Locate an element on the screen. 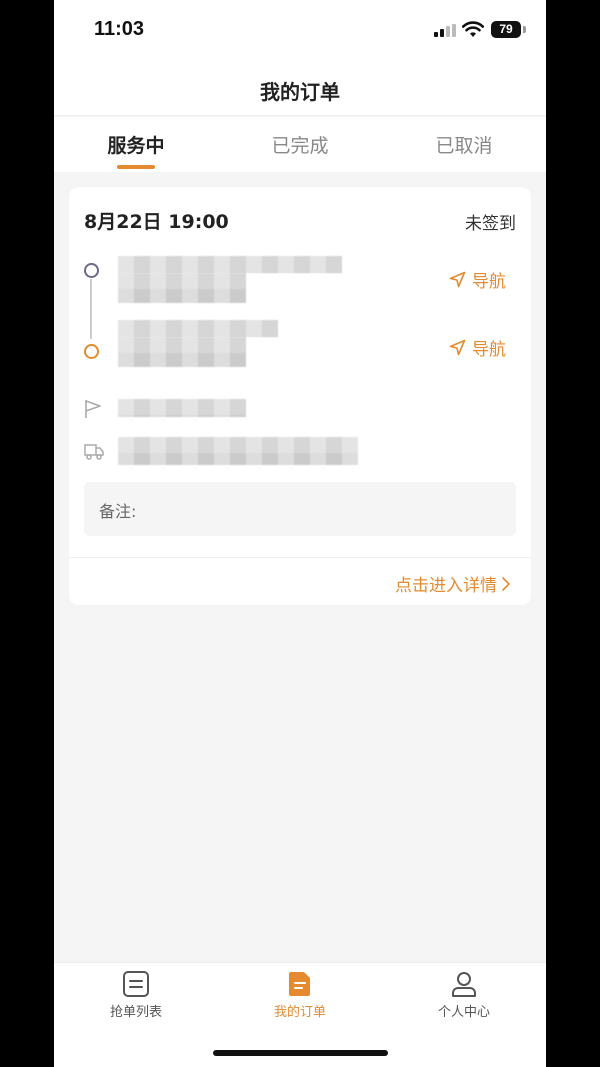 Image resolution: width=600 pixels, height=1067 pixels. tabbar-my-orders: 我的订单 is located at coordinates (300, 994).